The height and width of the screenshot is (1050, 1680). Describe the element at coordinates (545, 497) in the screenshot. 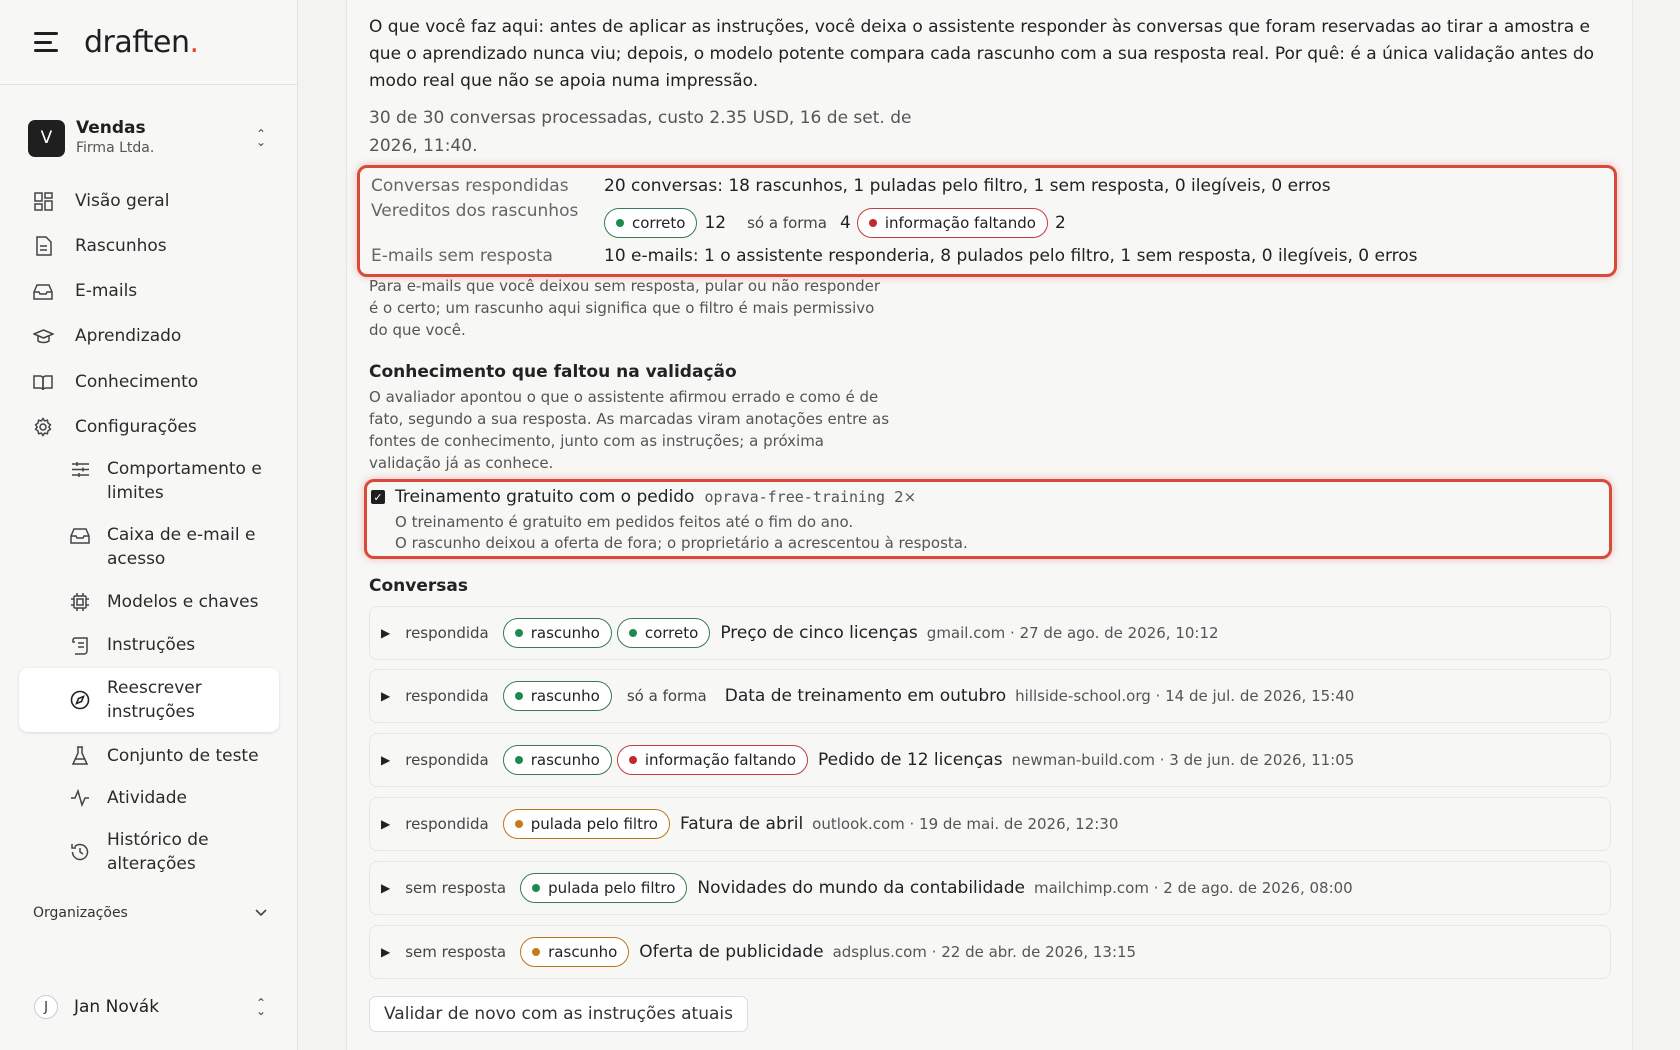

I see `knowledge-item-name: Treinamento gratuito com o pedido` at that location.